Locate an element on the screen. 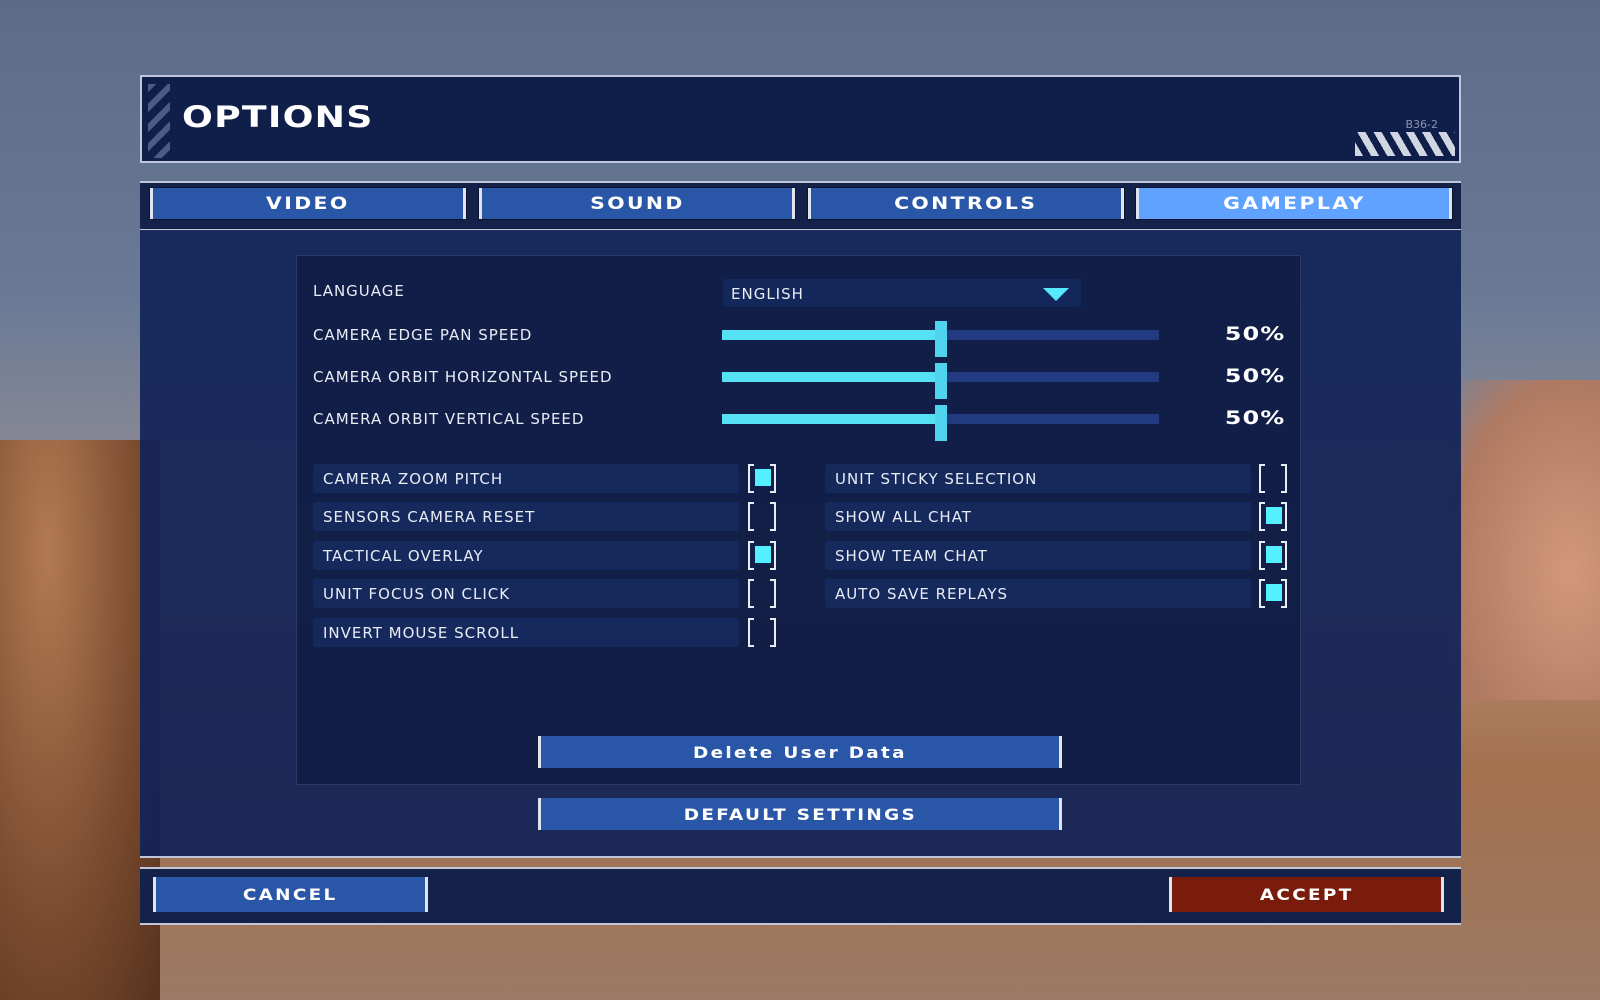 This screenshot has width=1600, height=1000. button-label: DEFAULT SETTINGS is located at coordinates (800, 814).